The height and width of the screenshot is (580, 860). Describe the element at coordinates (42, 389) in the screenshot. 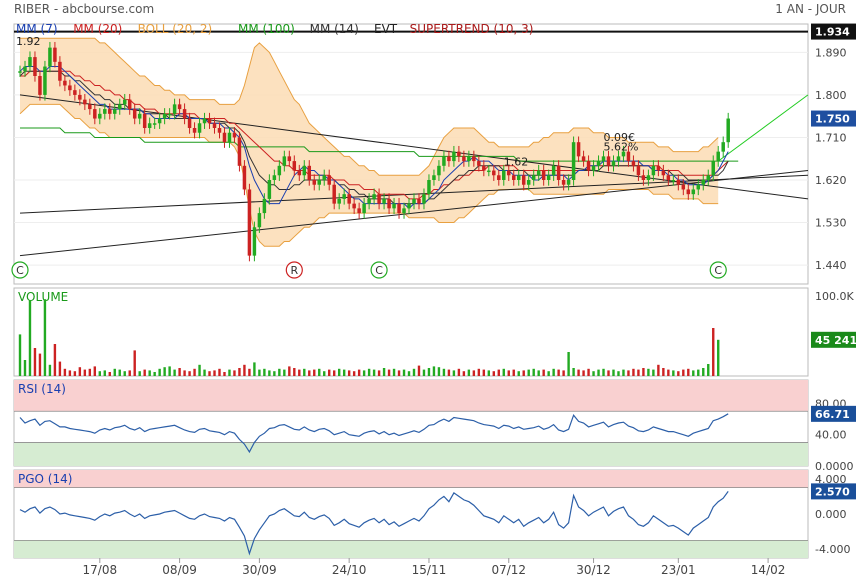

I see `rsi-title: RSI (14)` at that location.